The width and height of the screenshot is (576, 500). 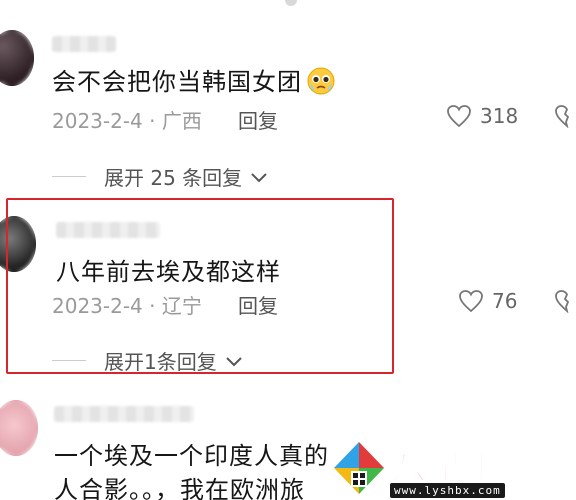 I want to click on expand-replies-text: 展开 25 条回复, so click(x=173, y=178).